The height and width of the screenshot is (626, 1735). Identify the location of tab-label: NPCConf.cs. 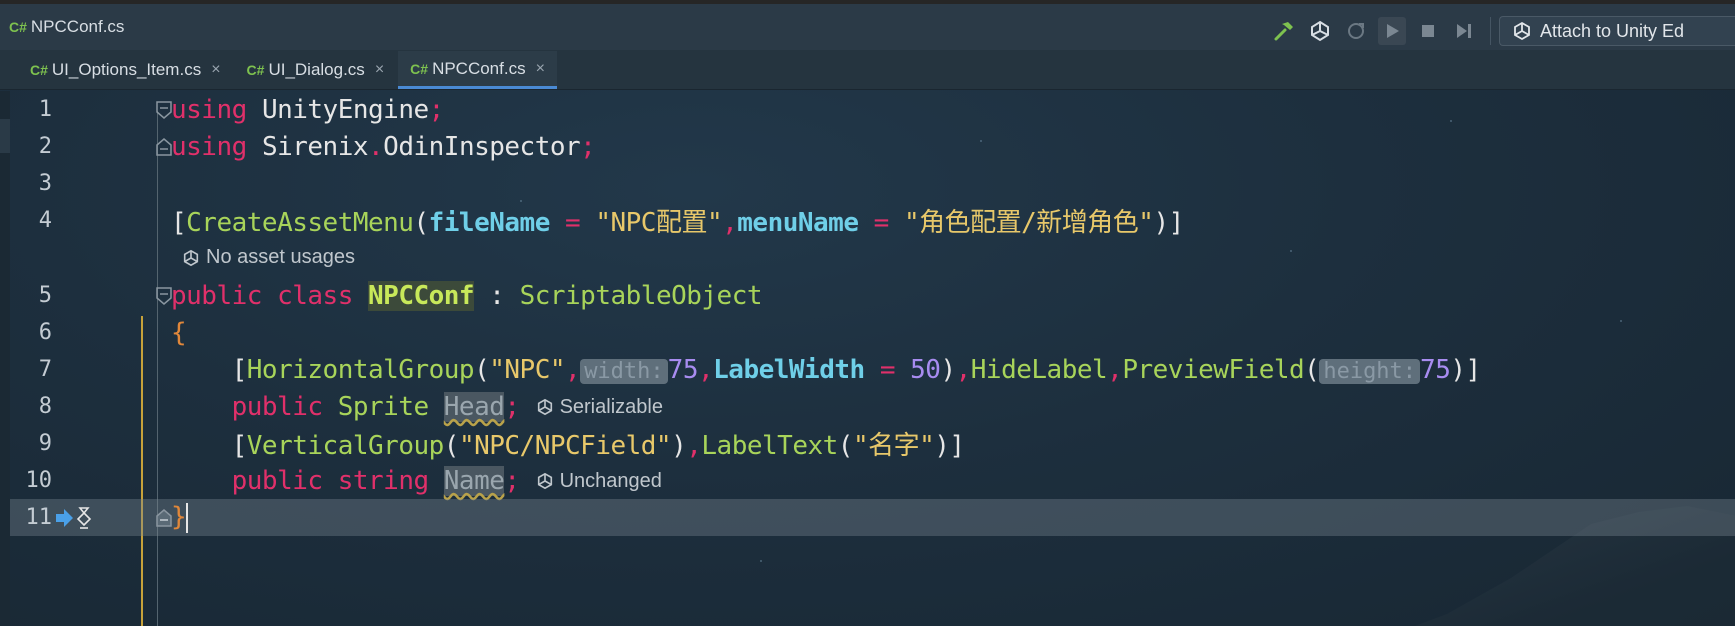
(479, 68).